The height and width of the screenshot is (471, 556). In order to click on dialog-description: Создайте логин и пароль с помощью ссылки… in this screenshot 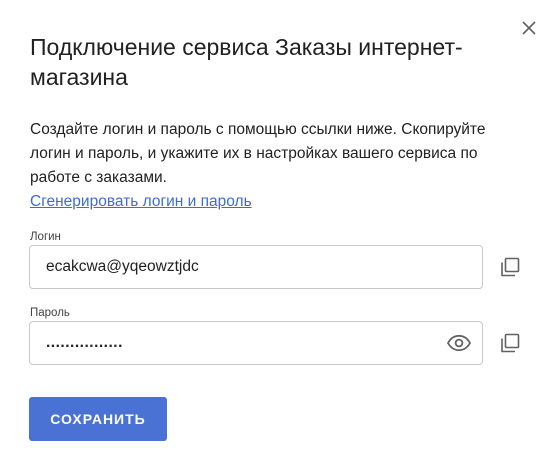, I will do `click(258, 153)`.